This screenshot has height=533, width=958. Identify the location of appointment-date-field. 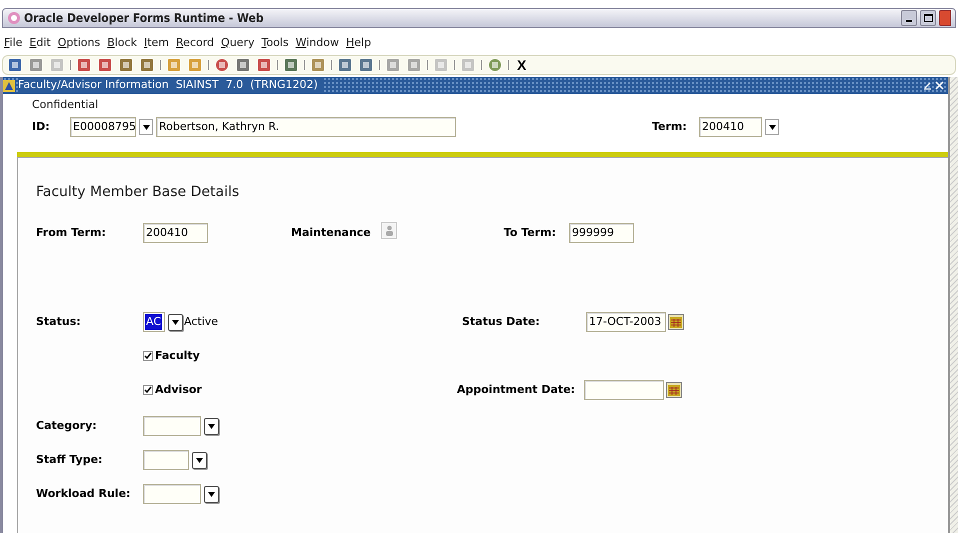
(624, 390).